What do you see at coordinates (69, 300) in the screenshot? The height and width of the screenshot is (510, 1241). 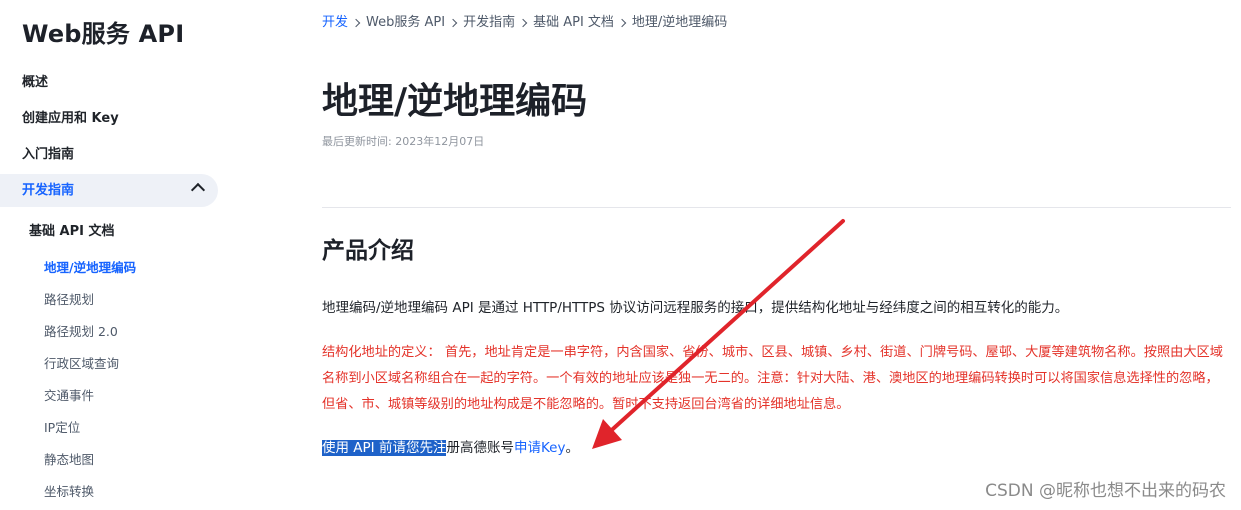 I see `sidebar-subitem-route-planning: 路径规划` at bounding box center [69, 300].